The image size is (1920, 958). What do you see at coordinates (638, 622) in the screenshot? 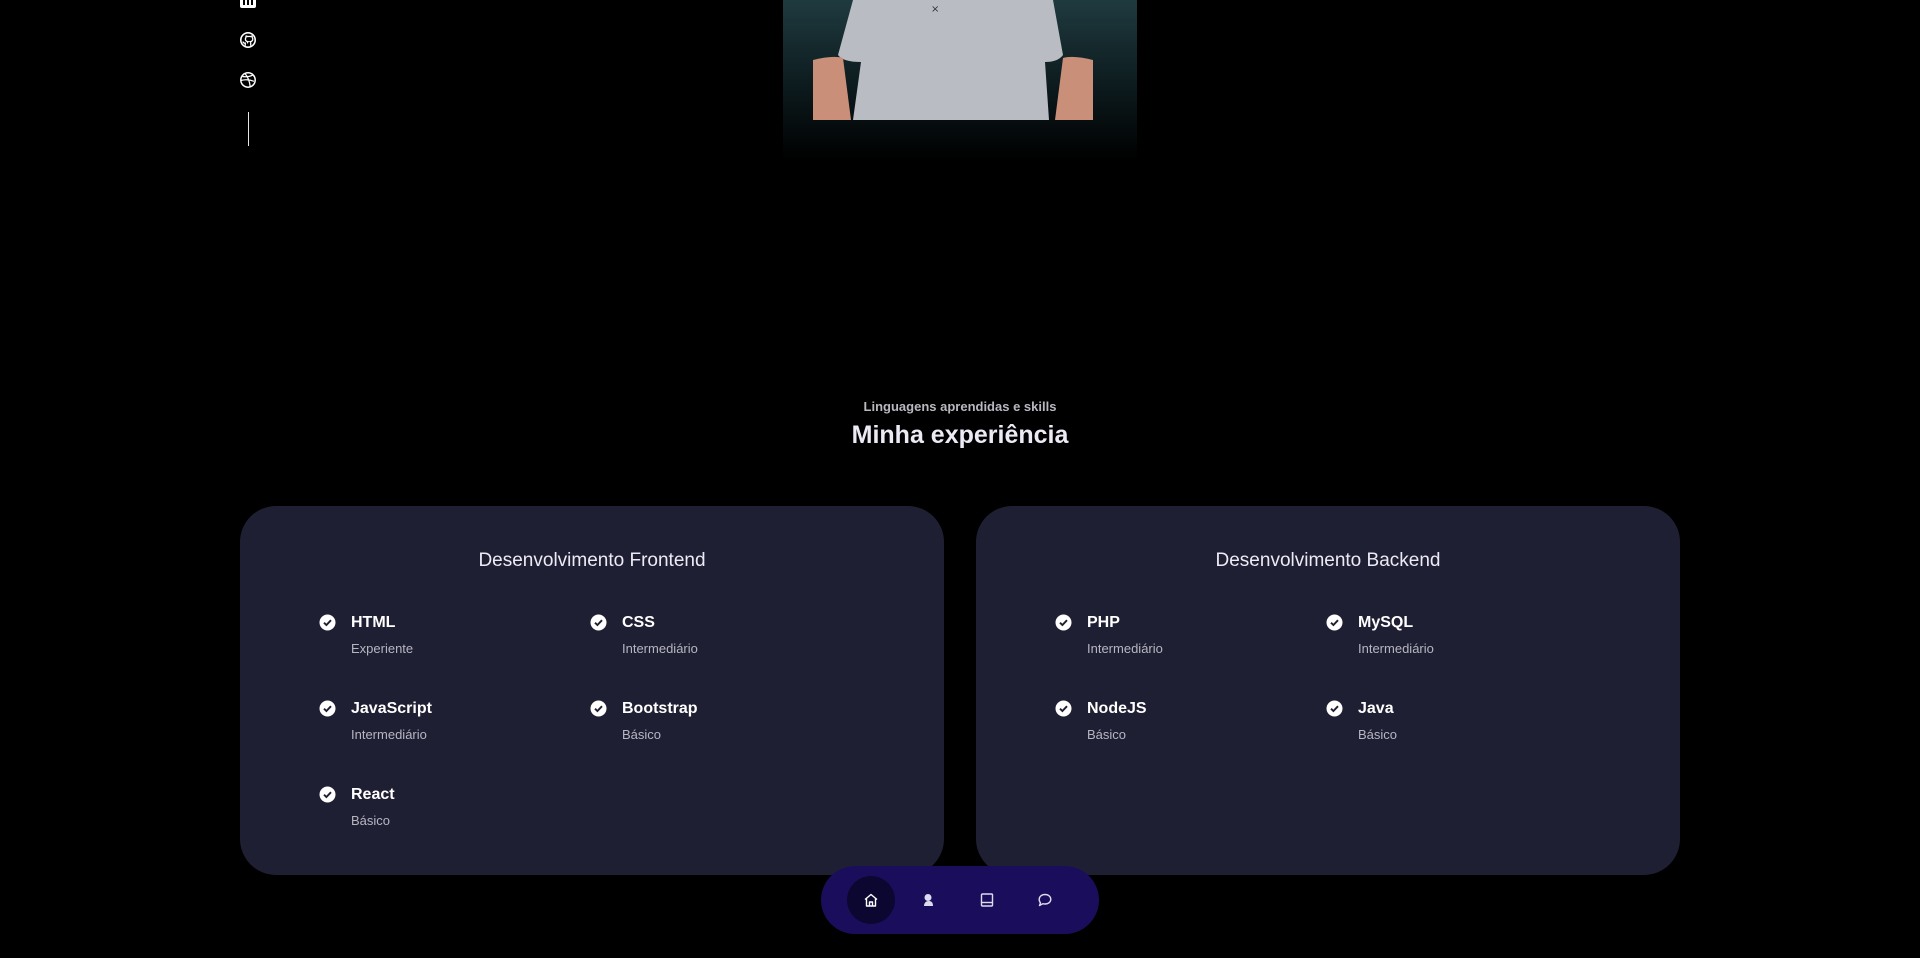
I see `skill-name: CSS` at bounding box center [638, 622].